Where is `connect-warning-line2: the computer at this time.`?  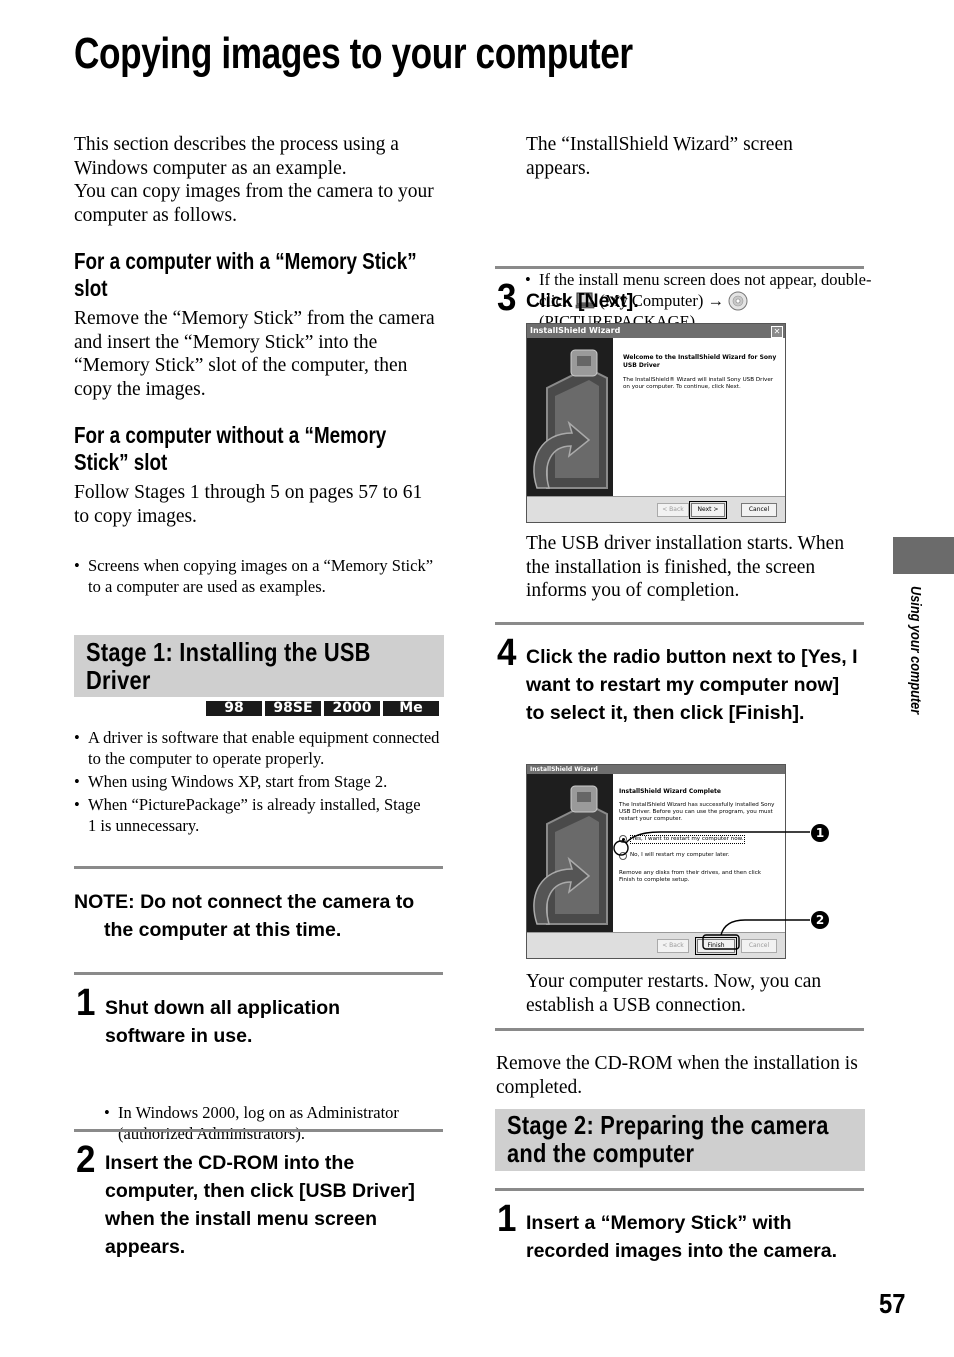
connect-warning-line2: the computer at this time. is located at coordinates (223, 930).